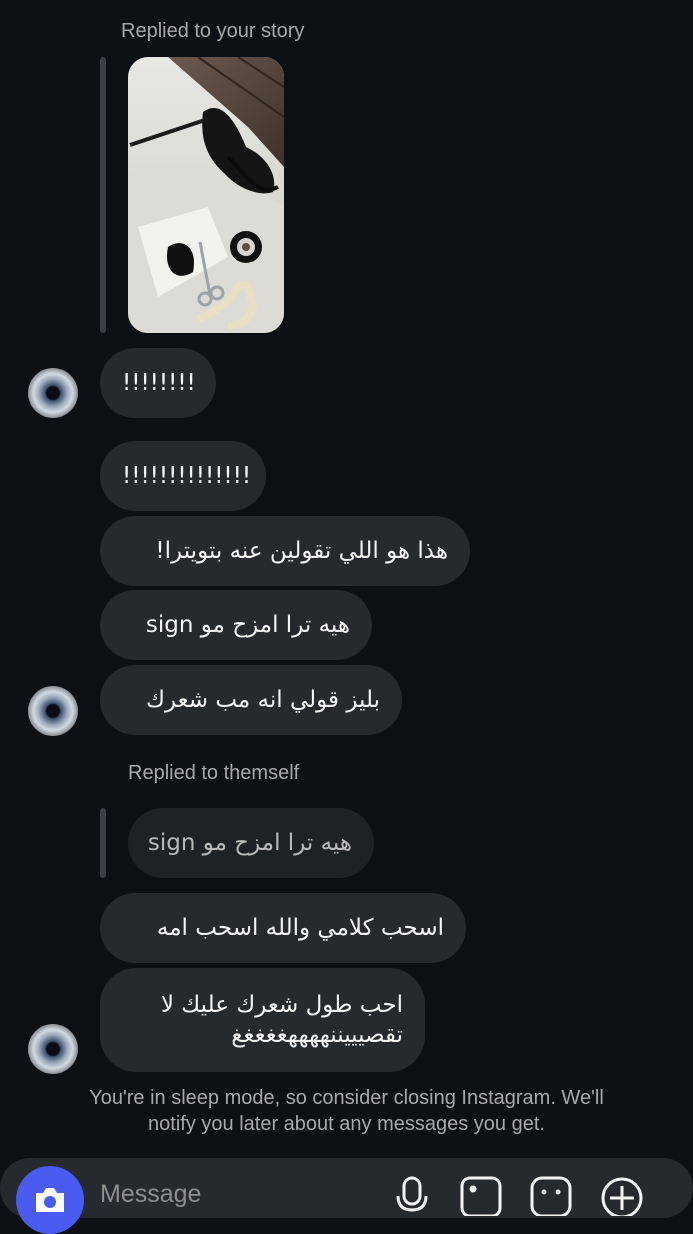 This screenshot has height=1234, width=693. Describe the element at coordinates (214, 773) in the screenshot. I see `self-reply-label: Replied to themself` at that location.